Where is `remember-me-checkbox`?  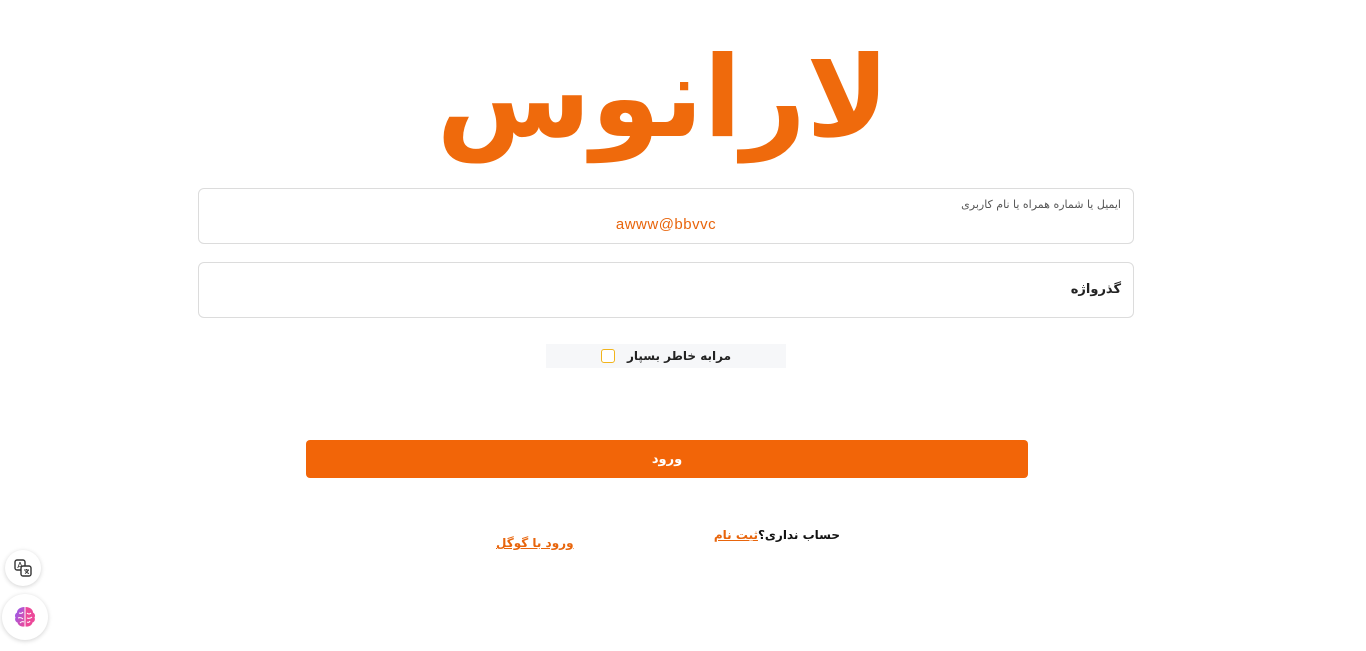 remember-me-checkbox is located at coordinates (607, 356).